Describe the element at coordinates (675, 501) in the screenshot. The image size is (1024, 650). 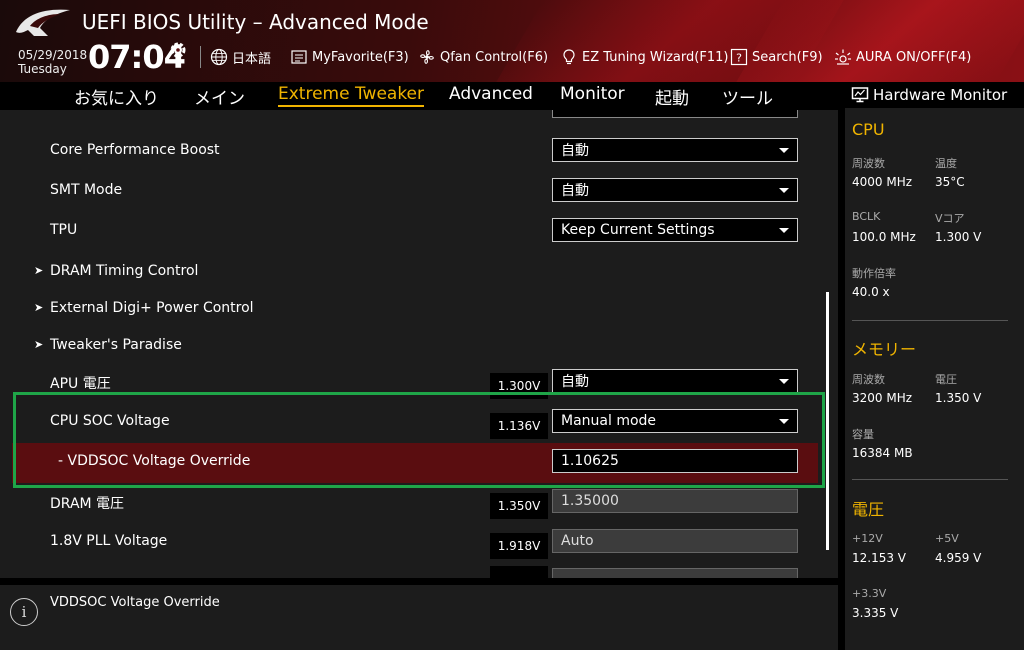
I see `dram-voltage-input: 1.35000` at that location.